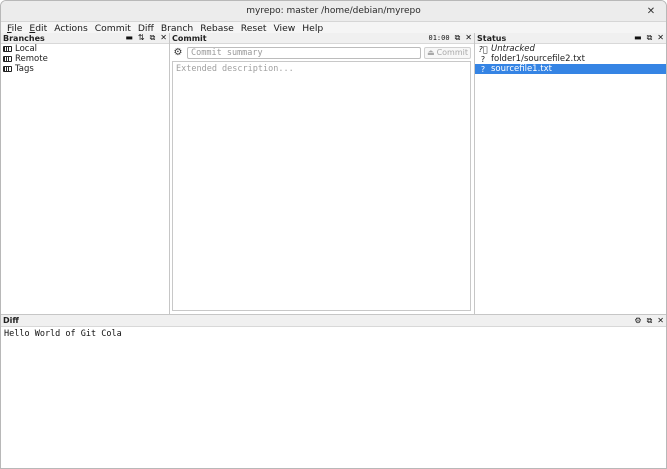  Describe the element at coordinates (129, 38) in the screenshot. I see `branches-filter-icon: ▬` at that location.